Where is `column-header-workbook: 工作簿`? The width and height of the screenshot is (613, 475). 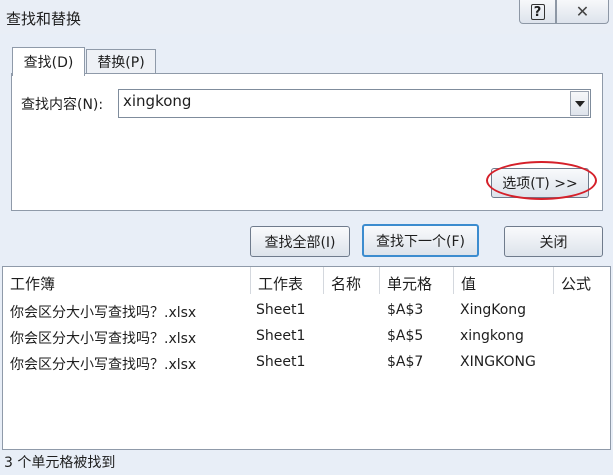
column-header-workbook: 工作簿 is located at coordinates (127, 280).